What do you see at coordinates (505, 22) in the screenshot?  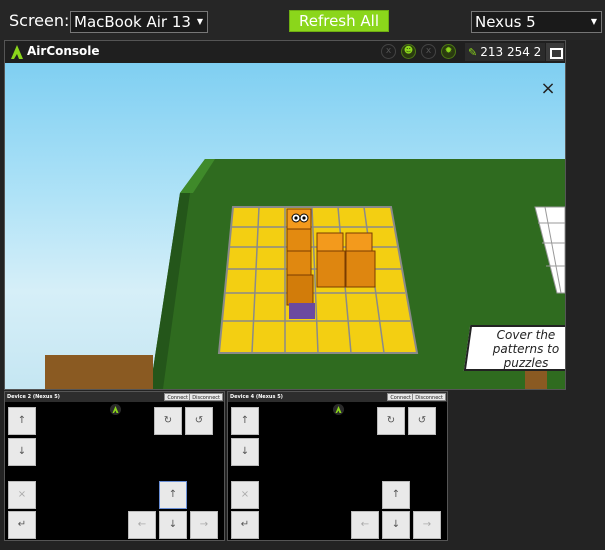 I see `device-value: Nexus 5` at bounding box center [505, 22].